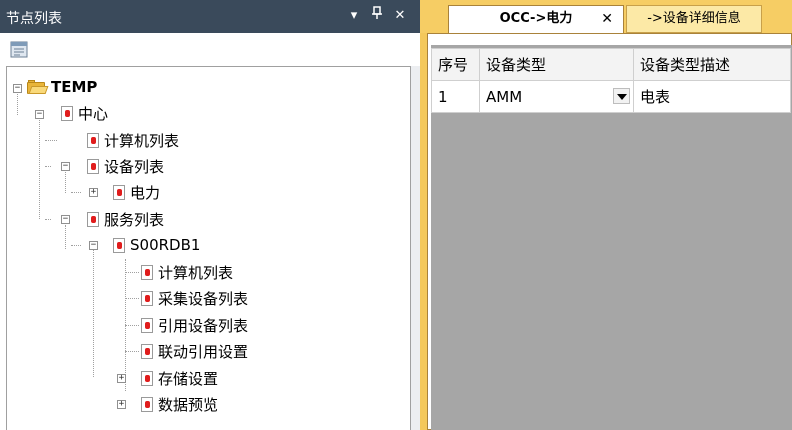 The image size is (792, 430). I want to click on tree-node-label: 引用设备列表, so click(203, 325).